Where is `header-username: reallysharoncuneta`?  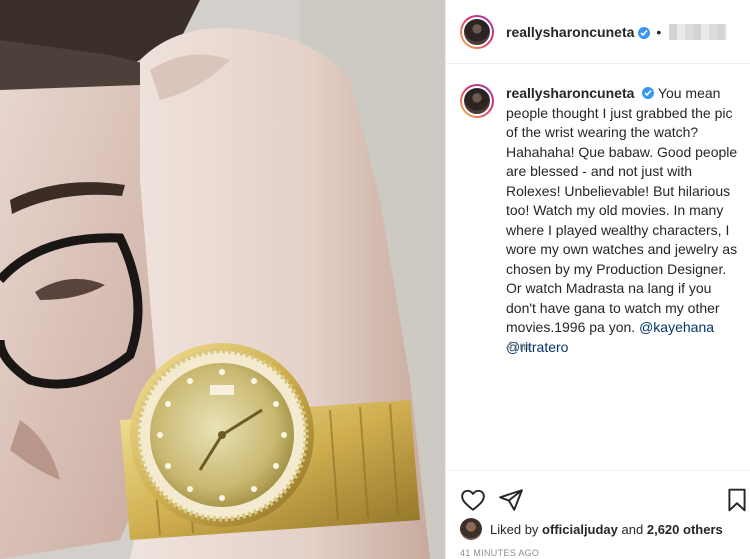
header-username: reallysharoncuneta is located at coordinates (570, 32).